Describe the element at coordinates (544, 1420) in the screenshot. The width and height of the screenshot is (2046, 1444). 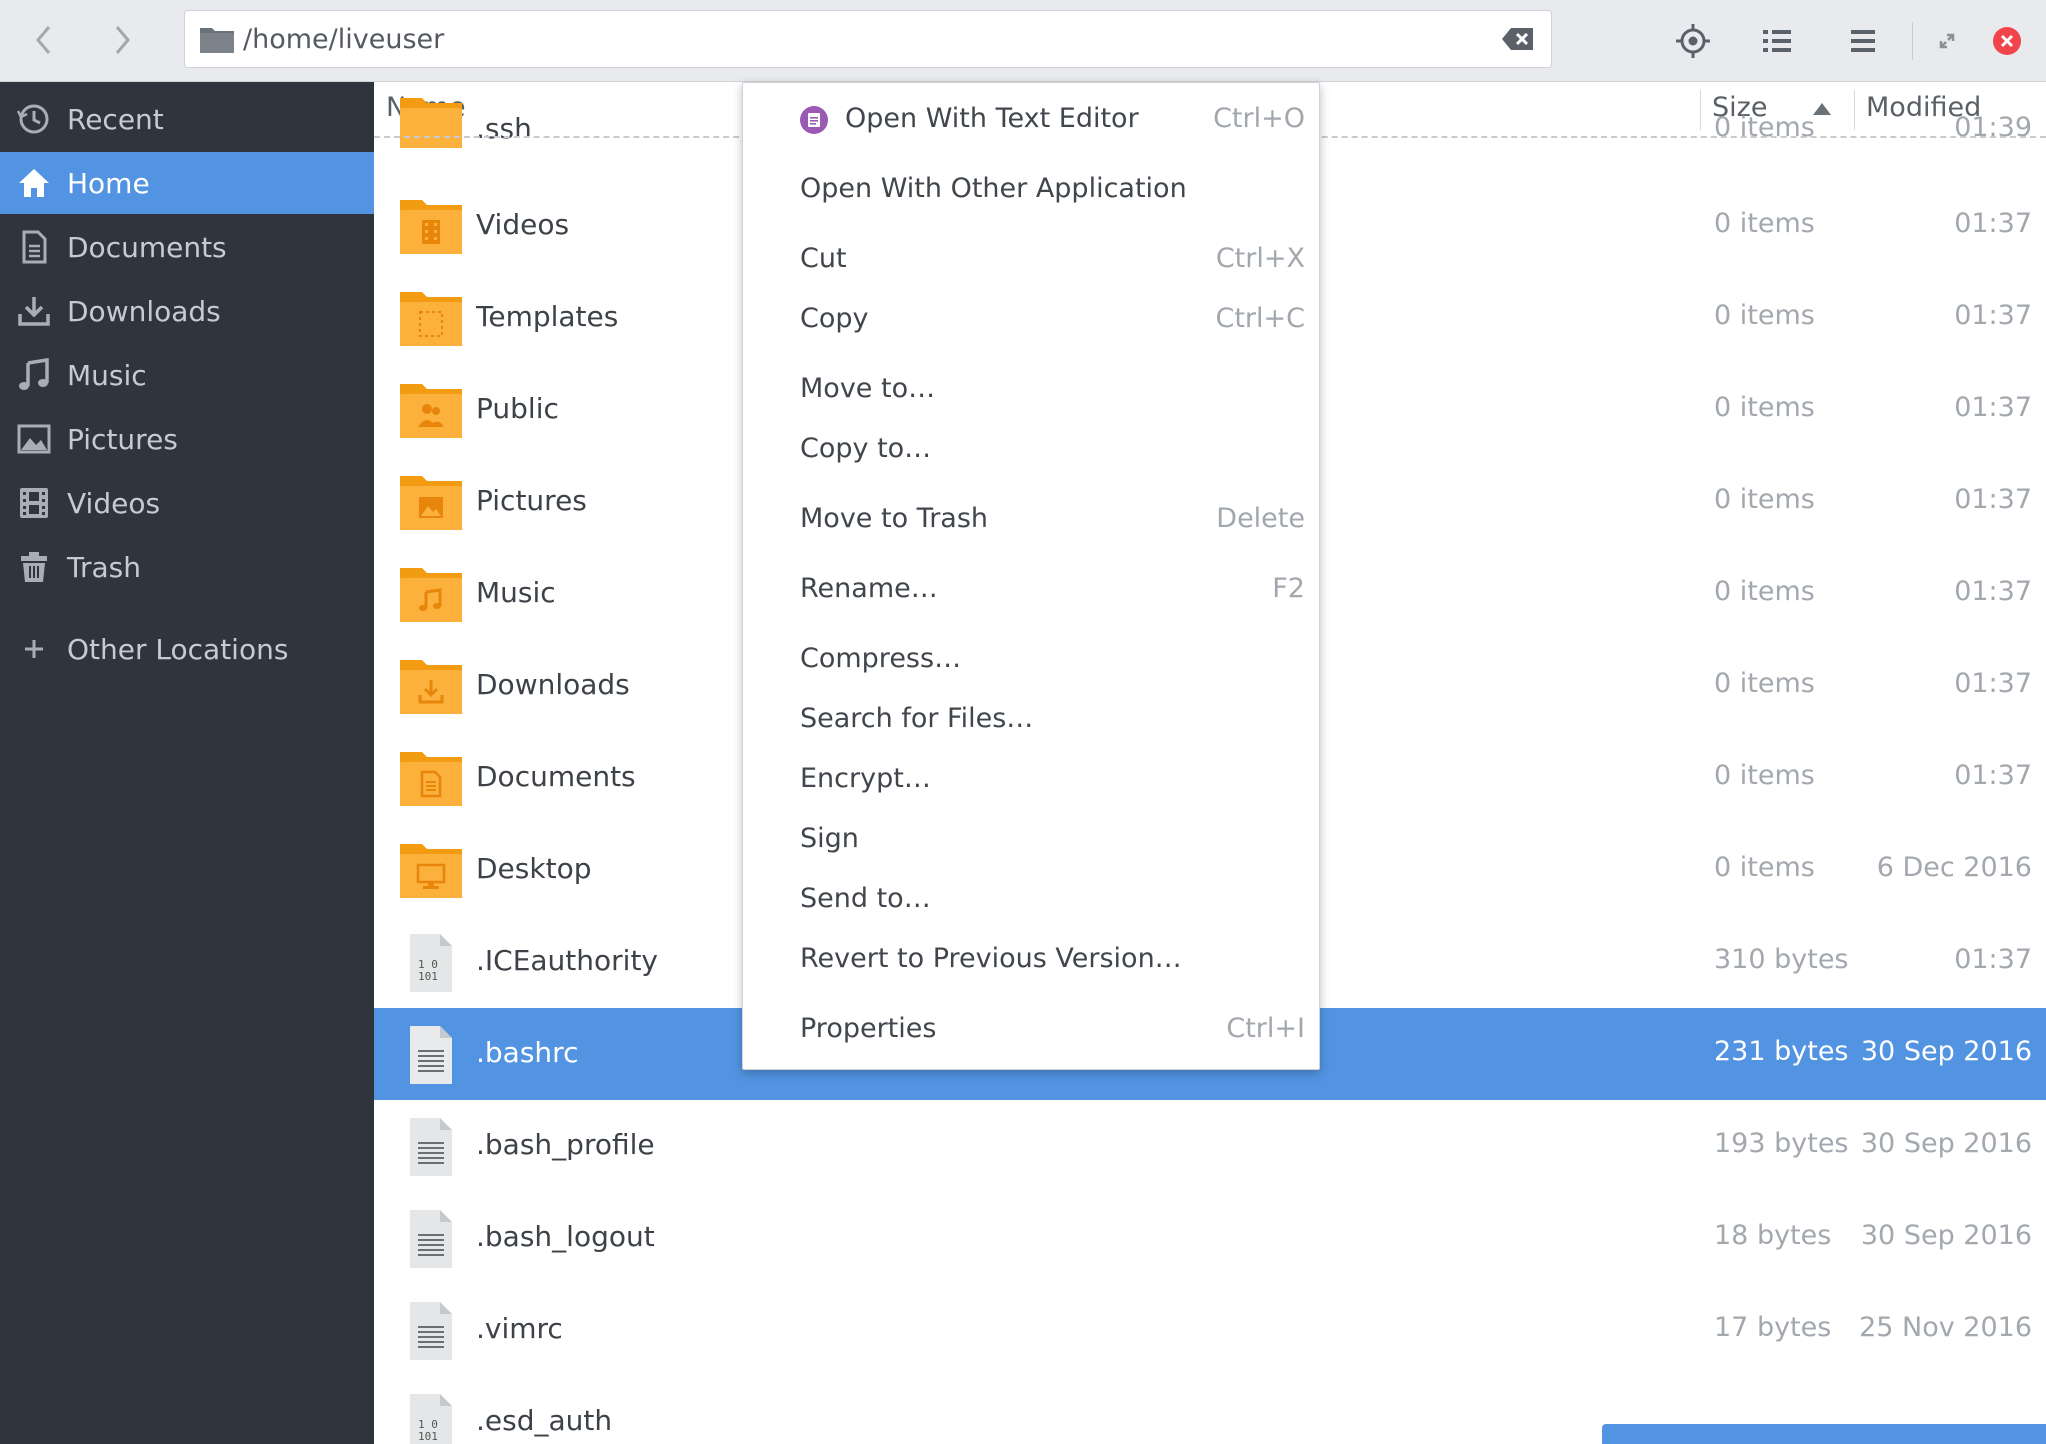
I see `file-name: .esd_auth` at that location.